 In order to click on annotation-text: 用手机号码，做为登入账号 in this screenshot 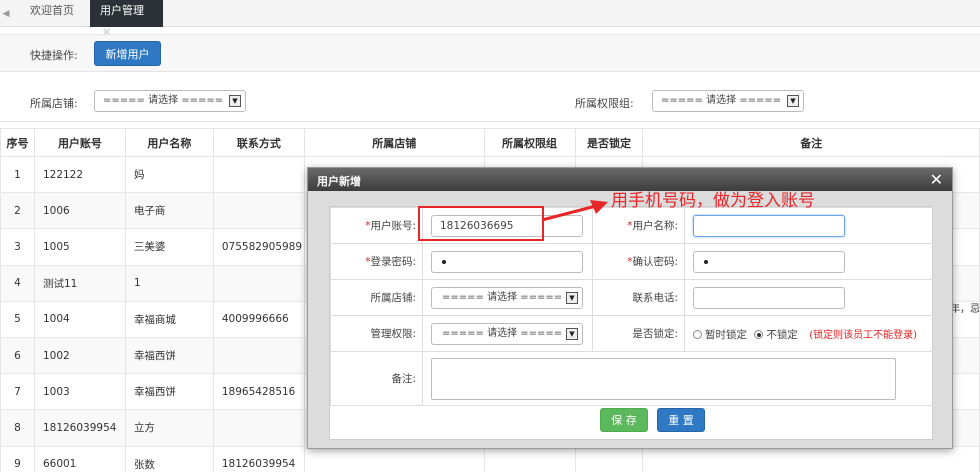, I will do `click(713, 201)`.